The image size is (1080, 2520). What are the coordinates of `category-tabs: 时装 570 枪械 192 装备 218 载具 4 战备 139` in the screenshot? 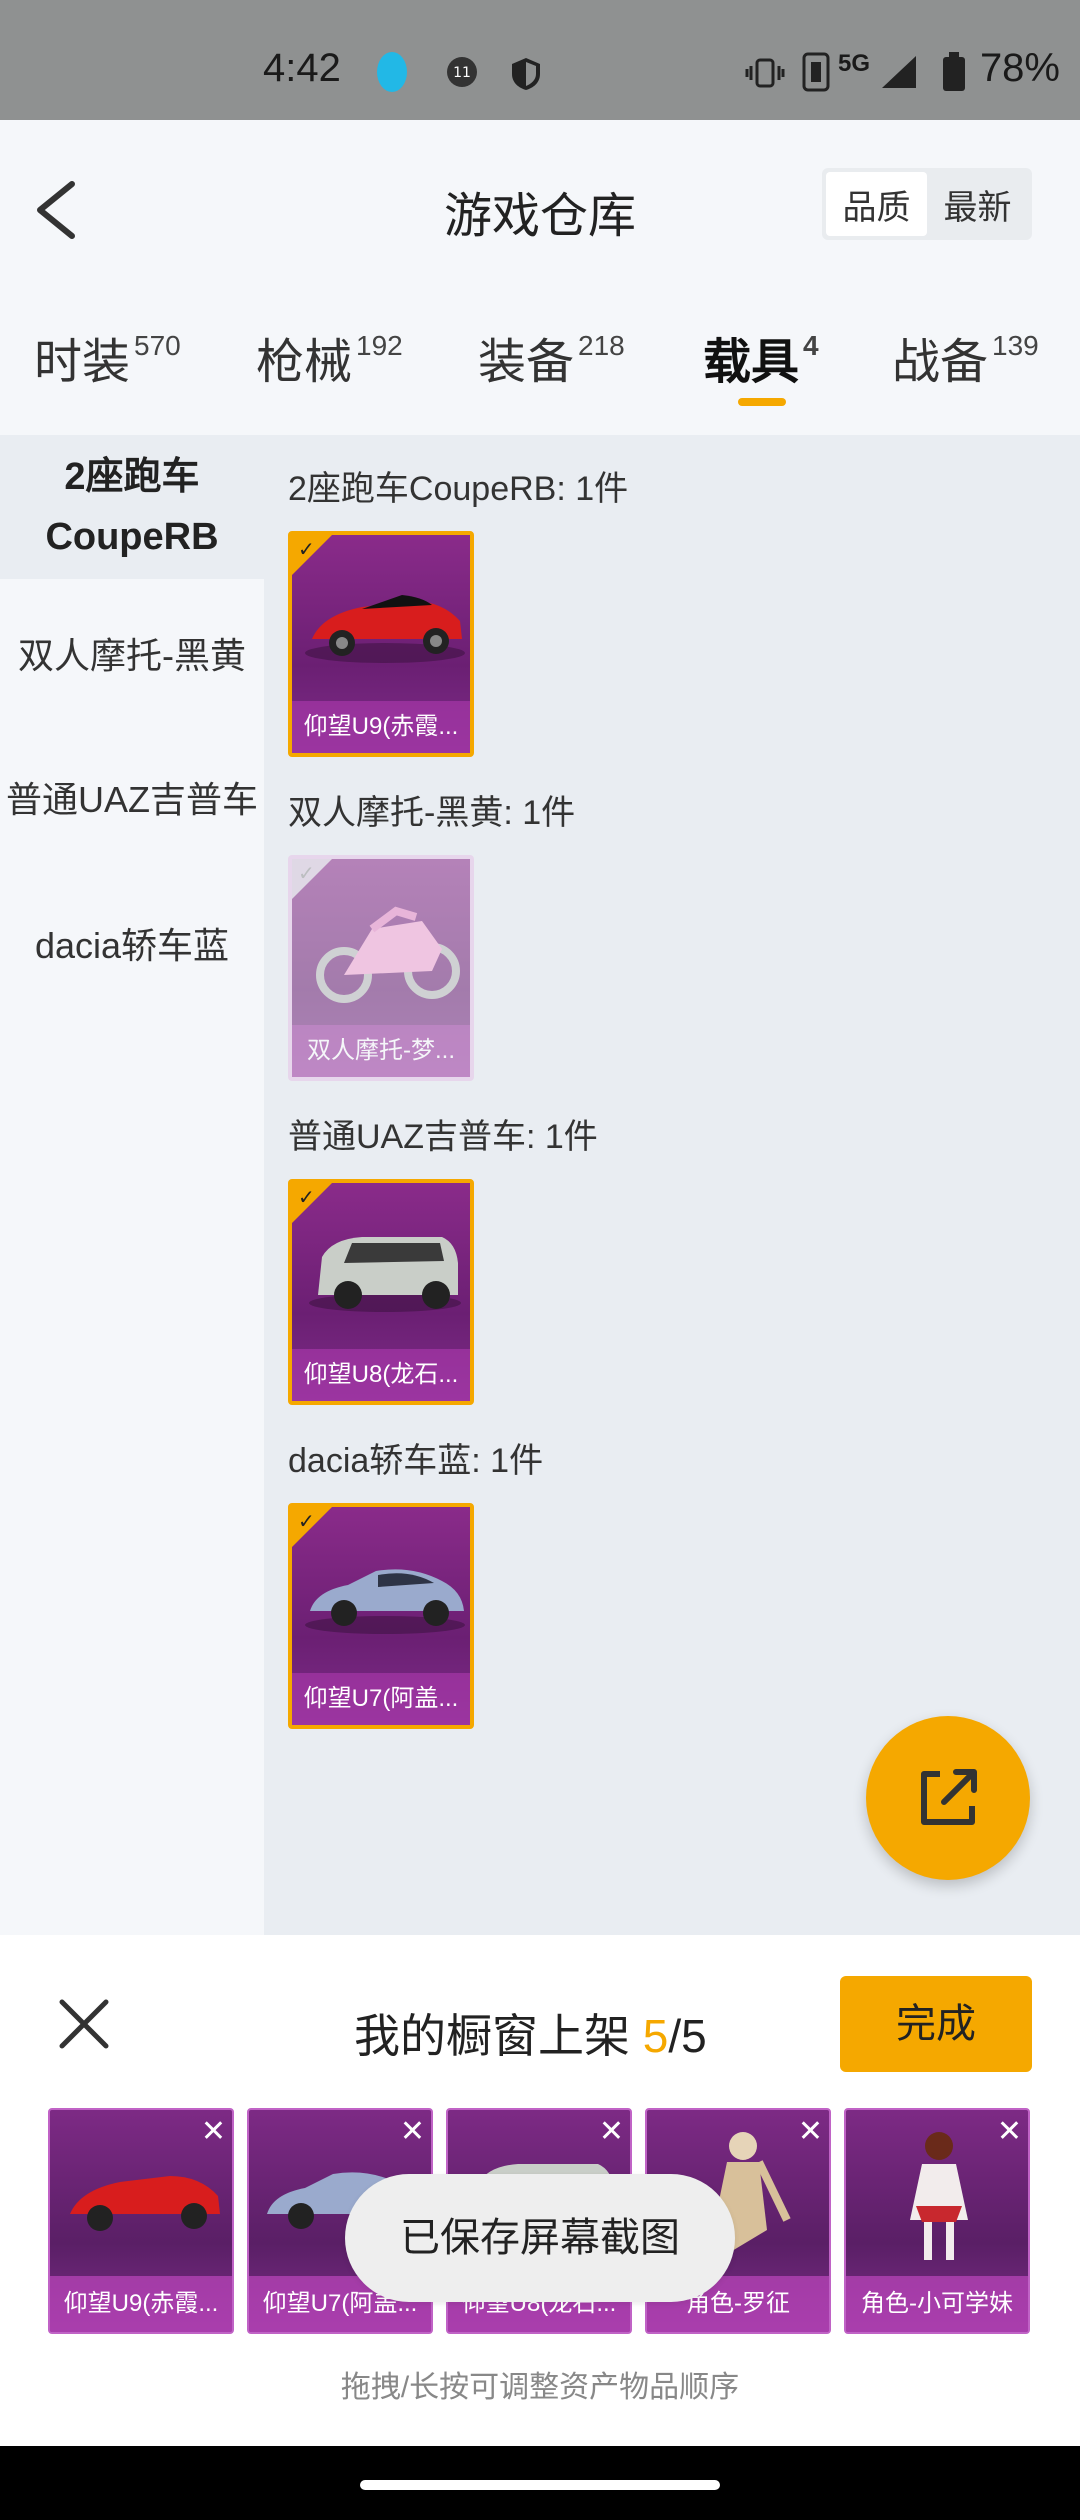 It's located at (540, 357).